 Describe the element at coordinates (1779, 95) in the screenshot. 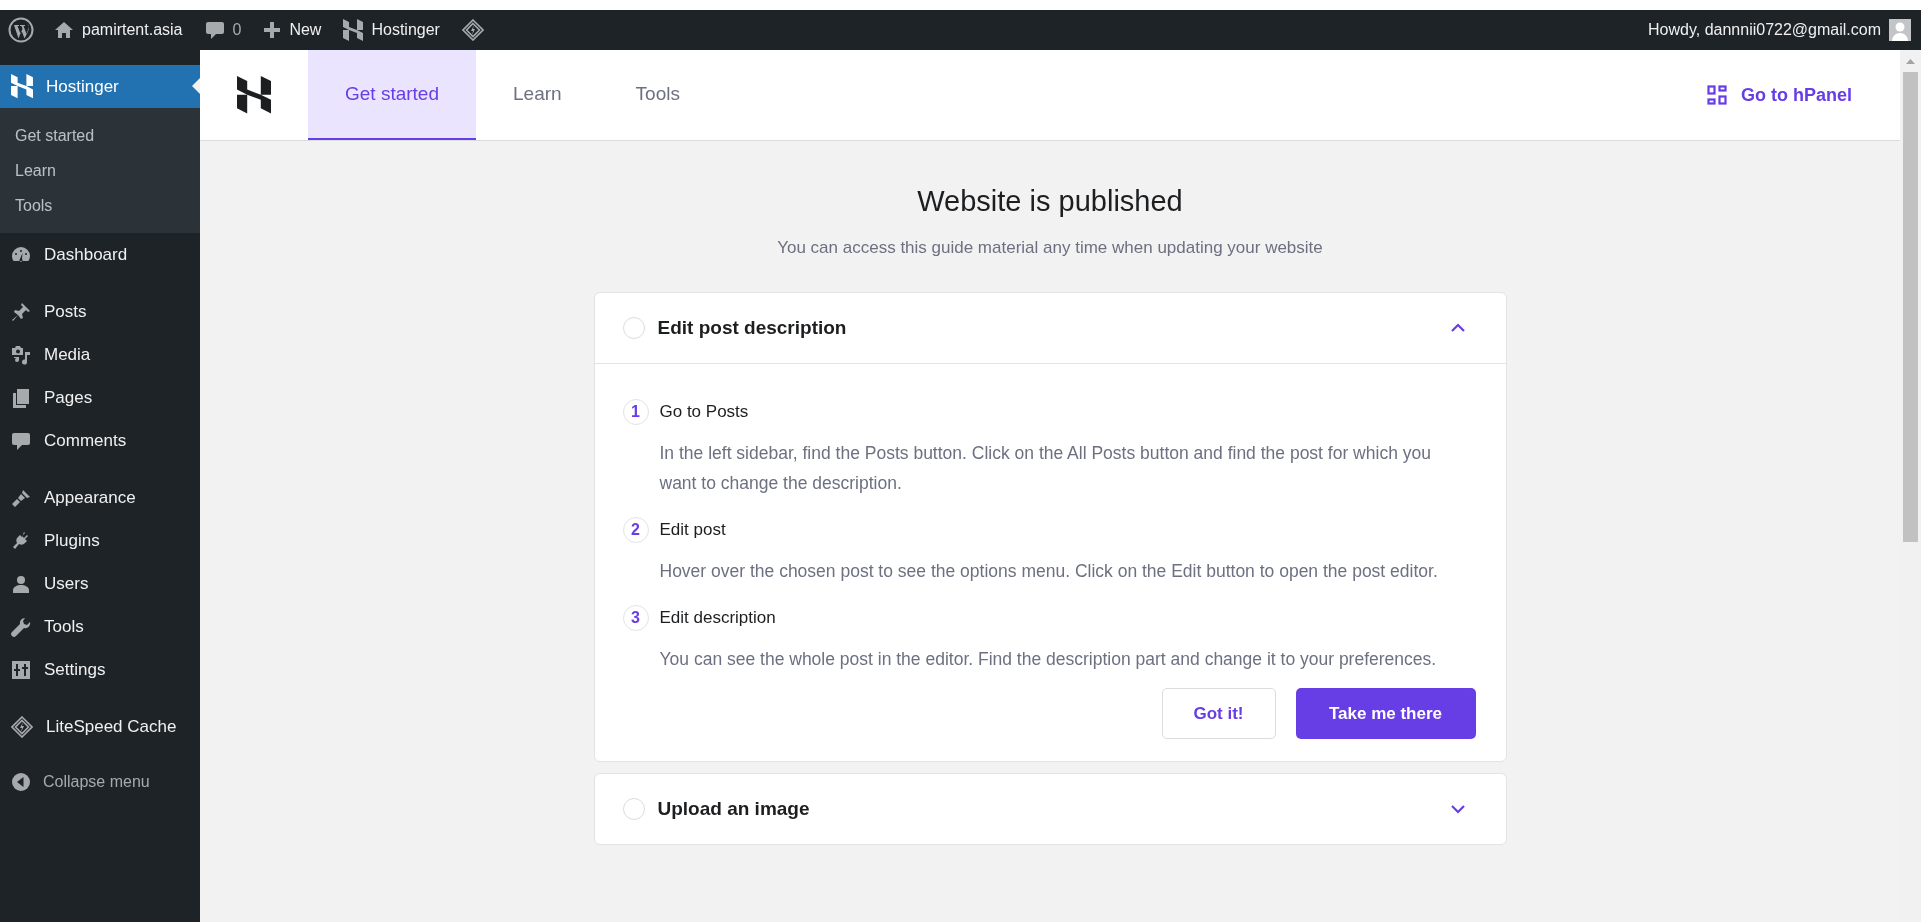

I see `go-to-hpanel-link: Go to hPanel` at that location.